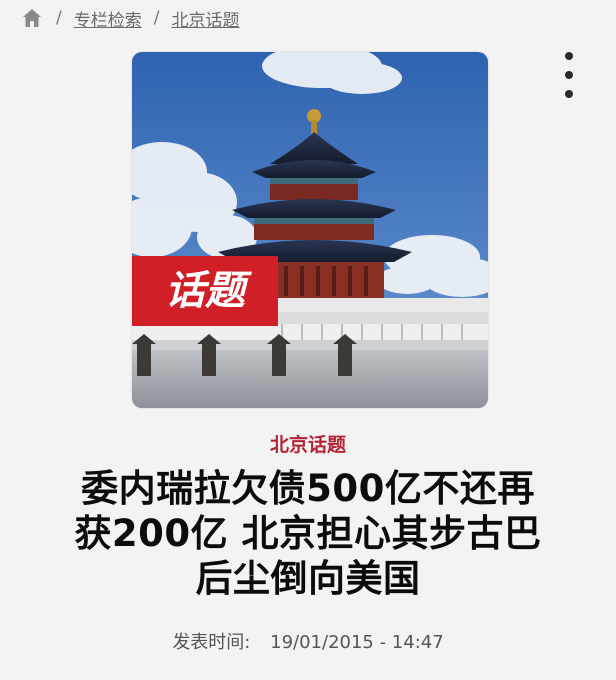  I want to click on vertical-ellipsis-icon, so click(569, 75).